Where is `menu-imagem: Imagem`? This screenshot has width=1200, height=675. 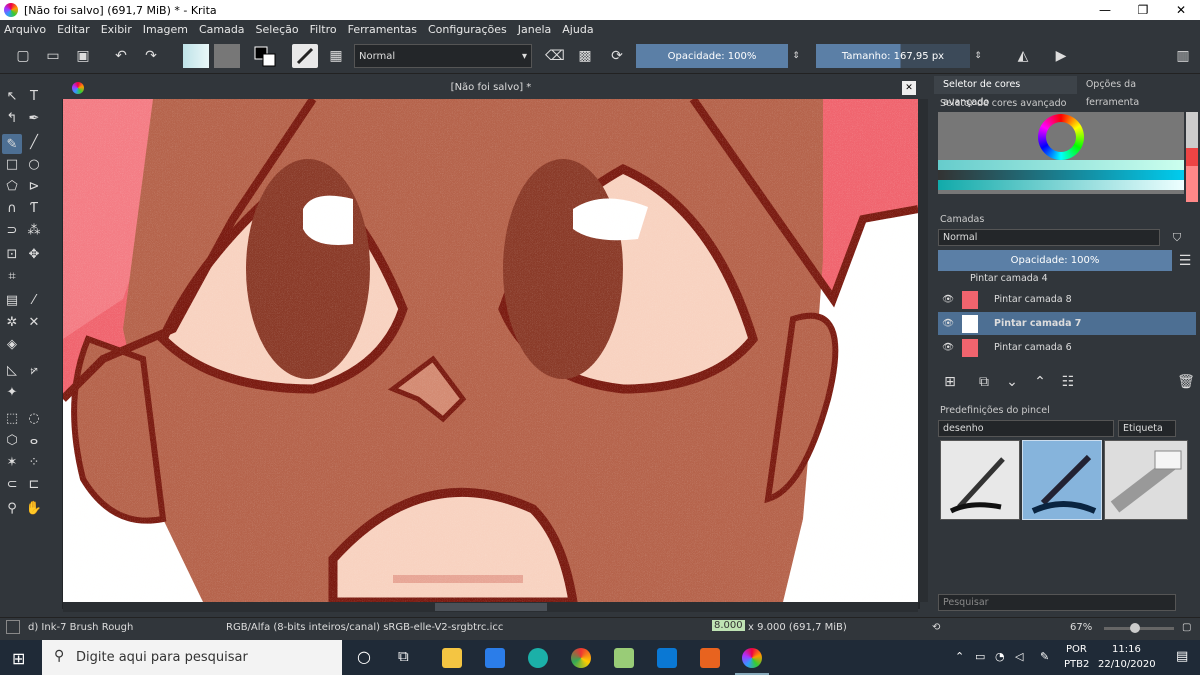
menu-imagem: Imagem is located at coordinates (165, 29).